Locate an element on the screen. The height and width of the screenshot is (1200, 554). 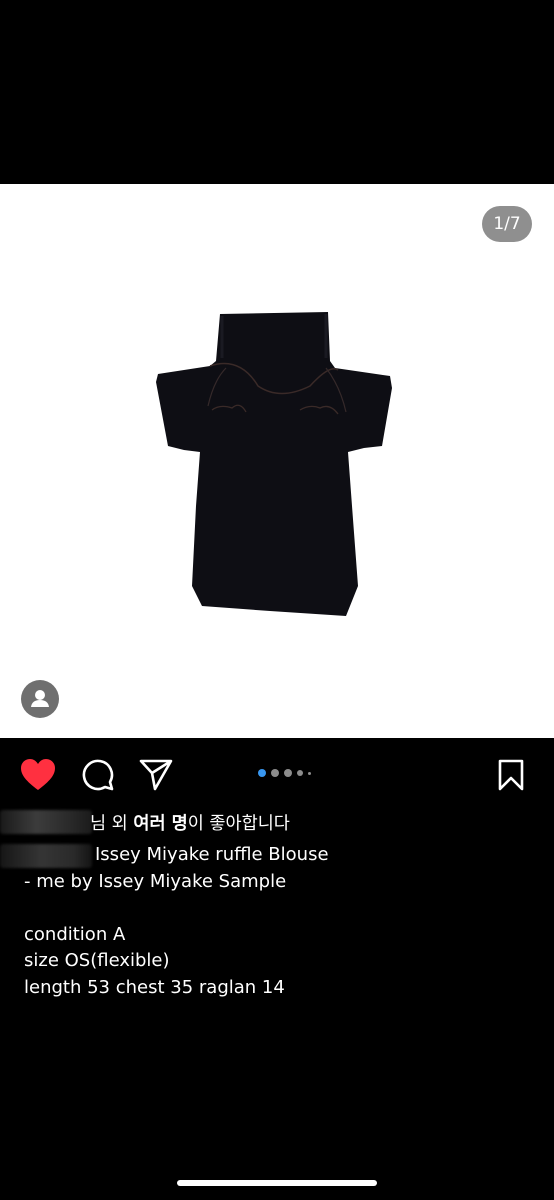
comment-icon is located at coordinates (98, 775).